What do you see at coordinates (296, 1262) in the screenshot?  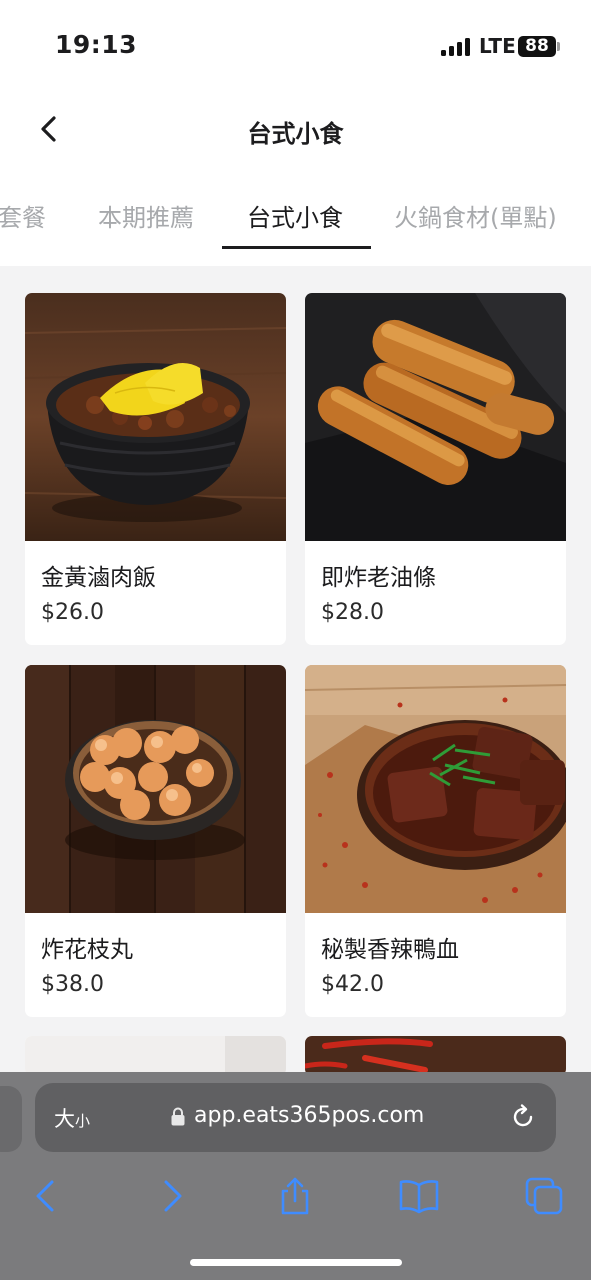 I see `home-indicator` at bounding box center [296, 1262].